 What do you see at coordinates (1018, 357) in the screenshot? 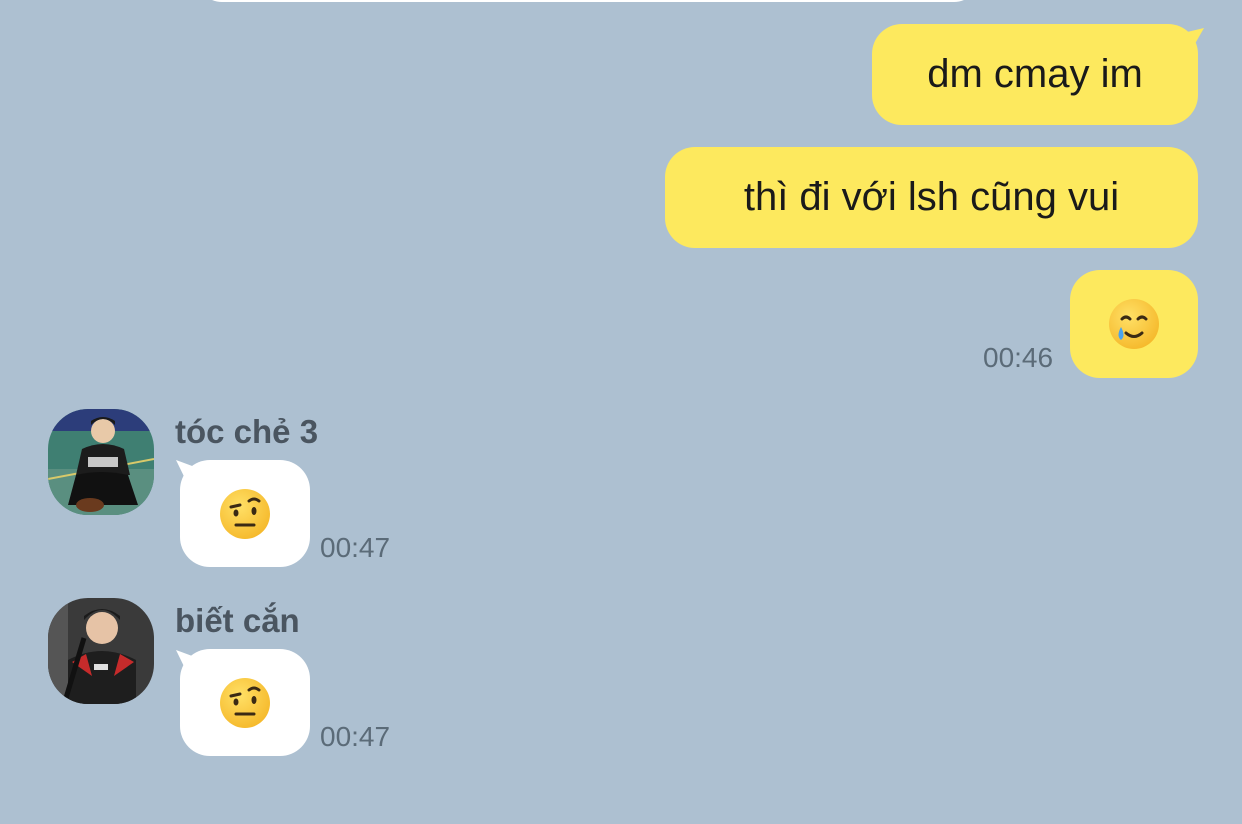
I see `message-timestamp: 00:46` at bounding box center [1018, 357].